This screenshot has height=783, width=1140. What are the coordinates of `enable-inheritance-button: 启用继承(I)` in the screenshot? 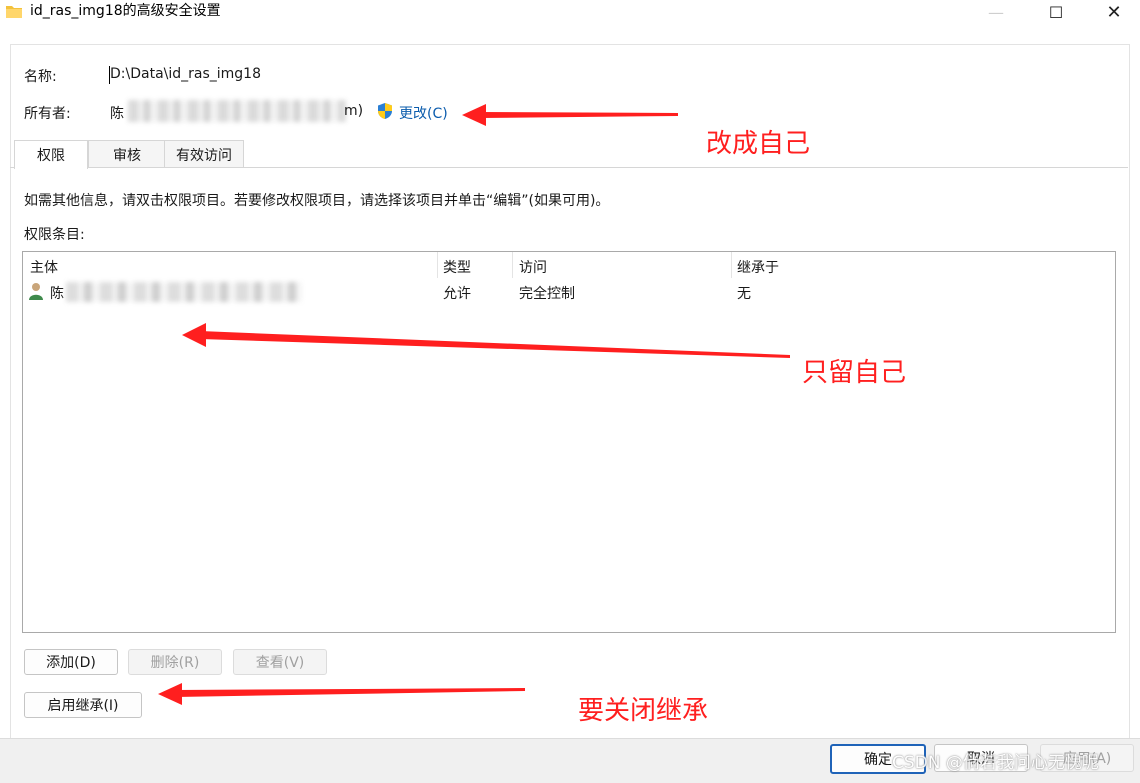 It's located at (83, 705).